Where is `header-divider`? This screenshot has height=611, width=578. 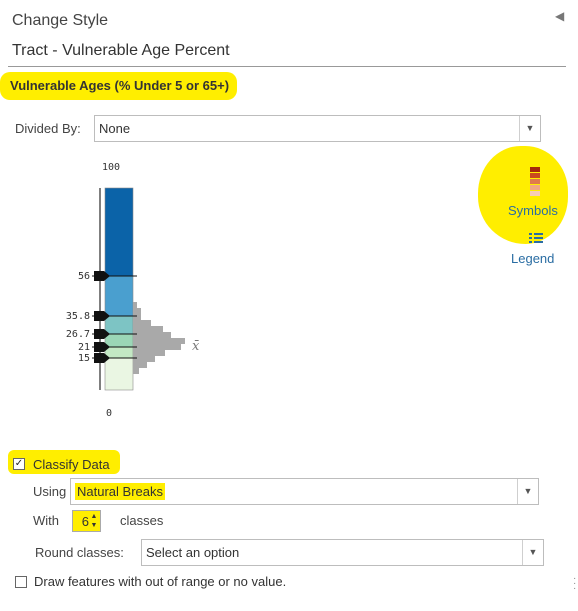 header-divider is located at coordinates (287, 66).